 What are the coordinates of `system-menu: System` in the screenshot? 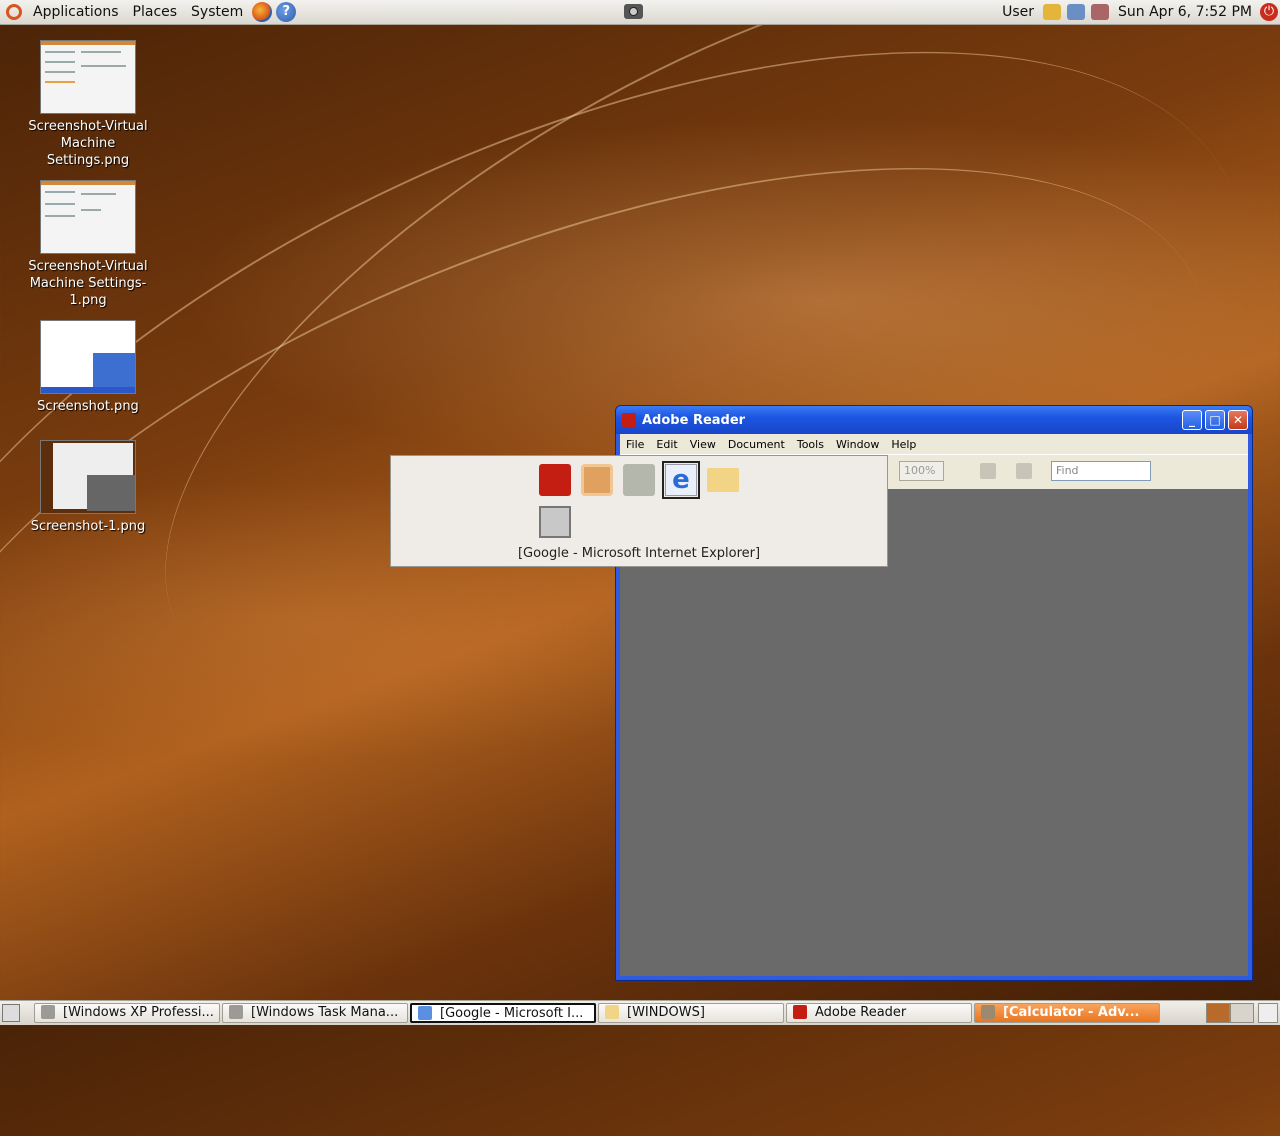 It's located at (217, 12).